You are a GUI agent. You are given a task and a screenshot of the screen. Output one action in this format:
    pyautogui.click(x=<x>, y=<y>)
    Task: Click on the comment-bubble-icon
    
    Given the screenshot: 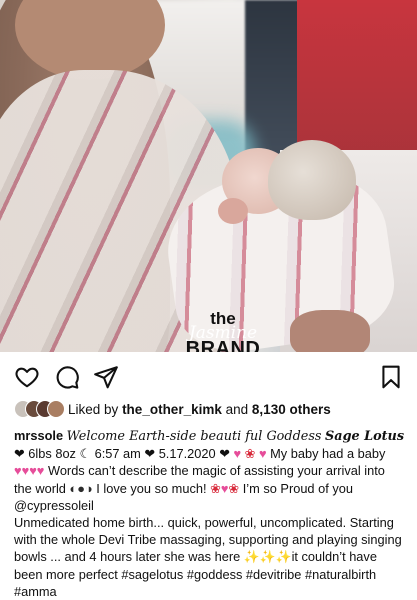 What is the action you would take?
    pyautogui.click(x=67, y=377)
    